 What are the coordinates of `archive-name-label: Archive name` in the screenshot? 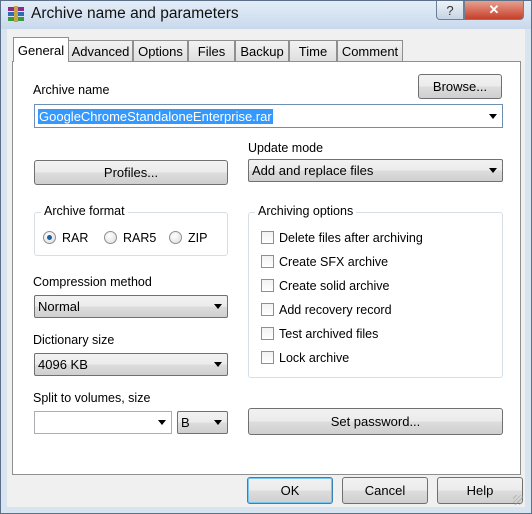 It's located at (71, 90).